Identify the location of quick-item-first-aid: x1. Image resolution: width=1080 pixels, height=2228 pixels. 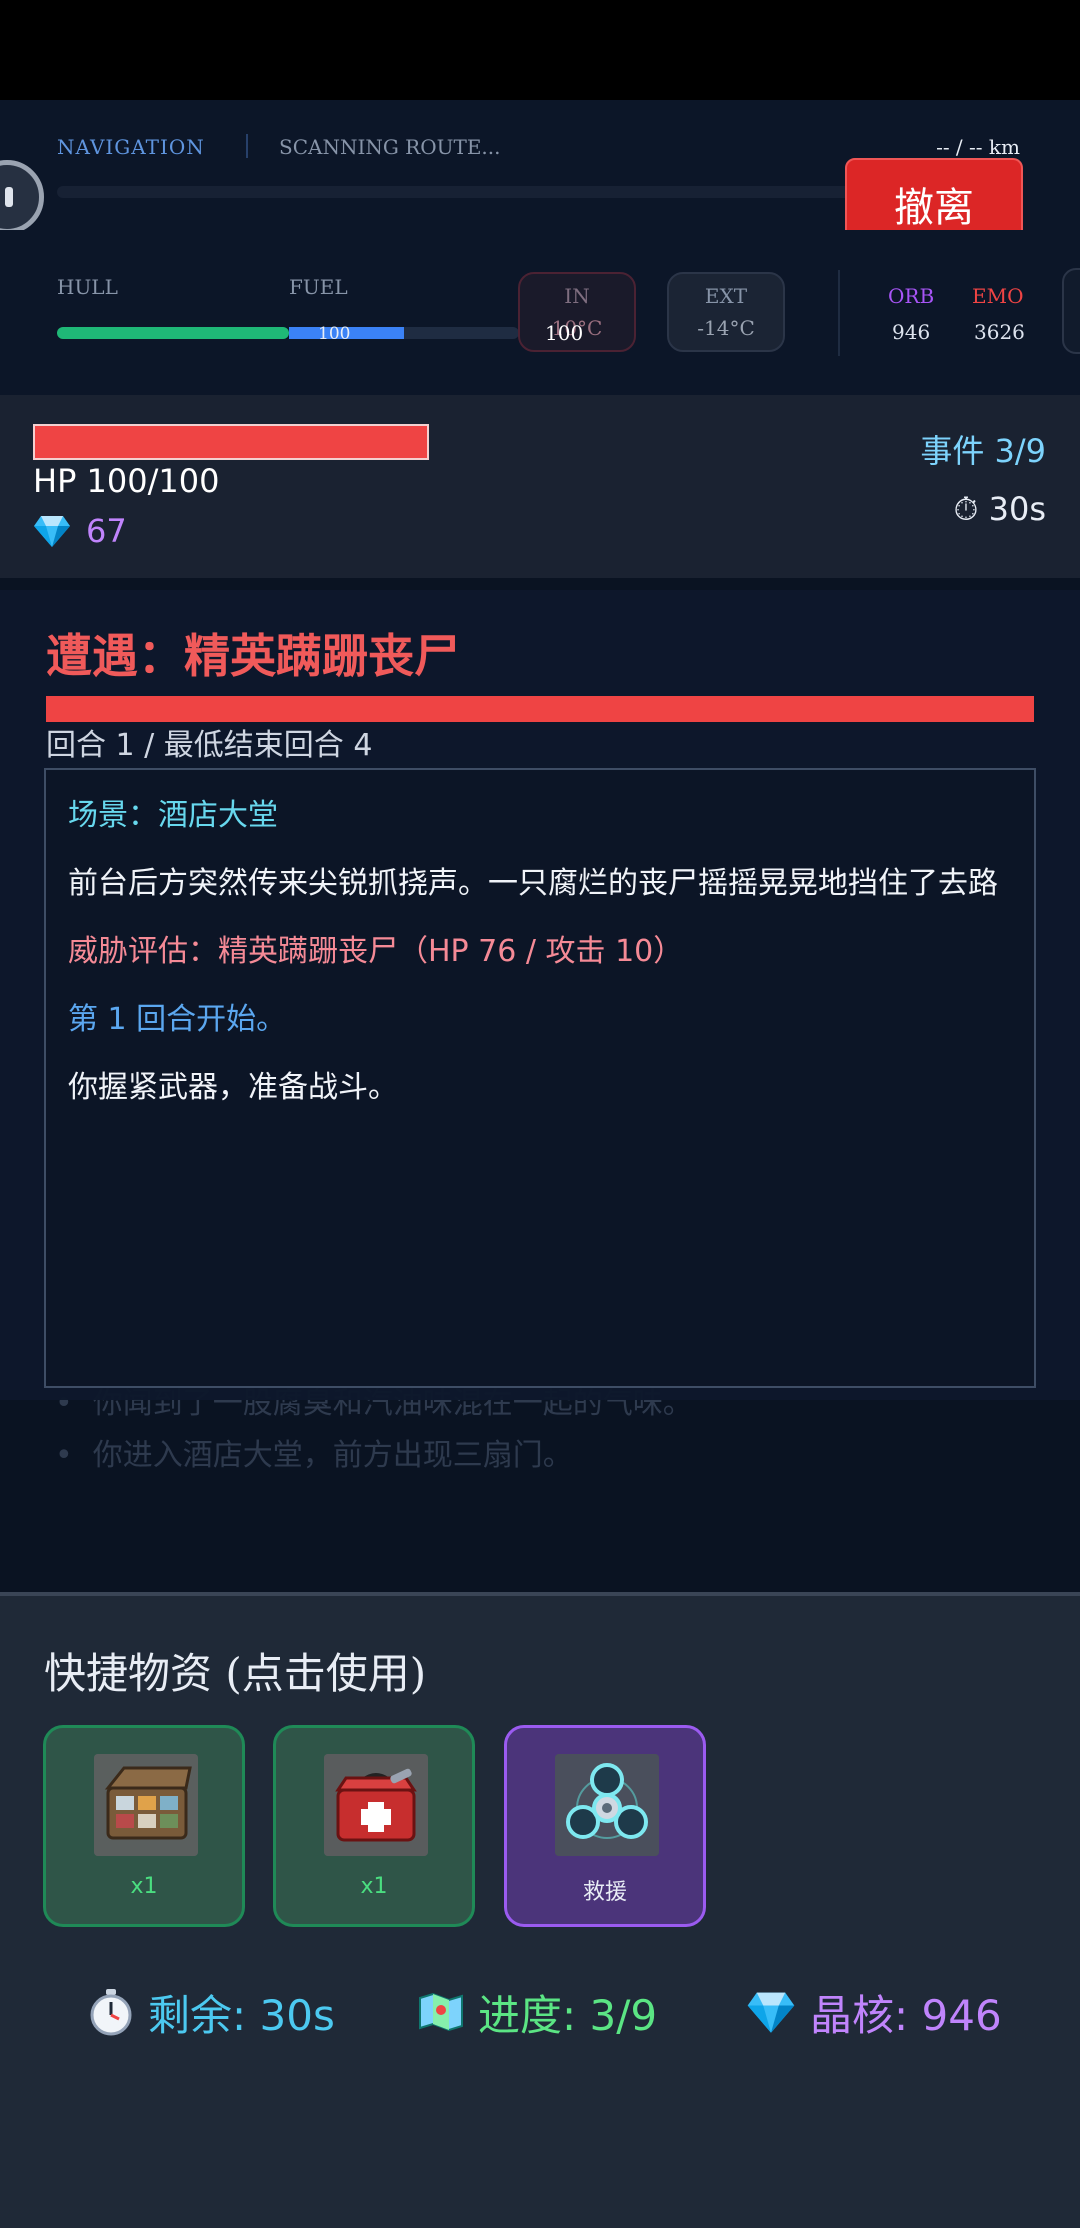
(374, 1826).